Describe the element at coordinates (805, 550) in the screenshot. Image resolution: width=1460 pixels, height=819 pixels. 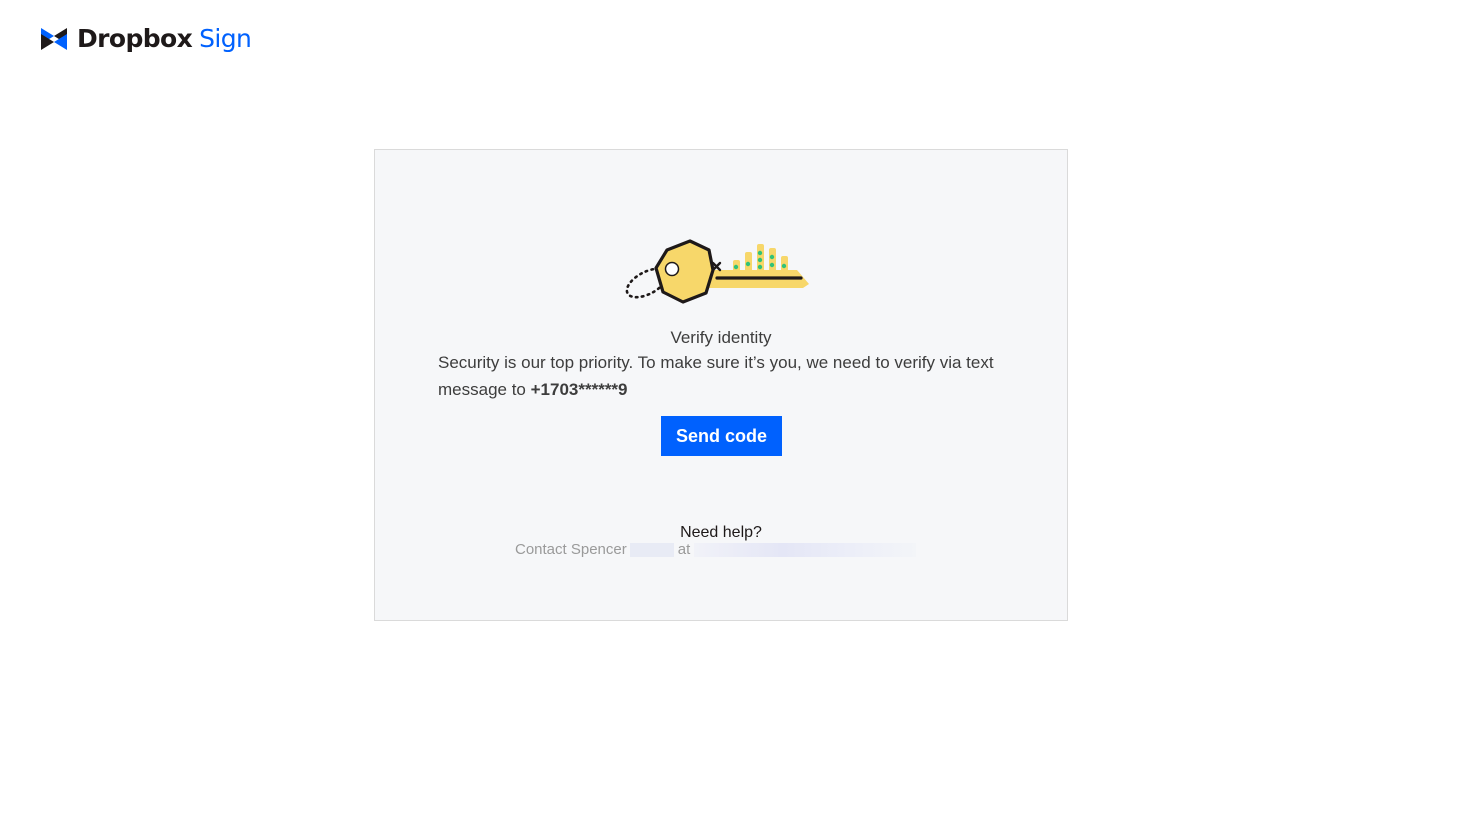
I see `redacted-email-link` at that location.